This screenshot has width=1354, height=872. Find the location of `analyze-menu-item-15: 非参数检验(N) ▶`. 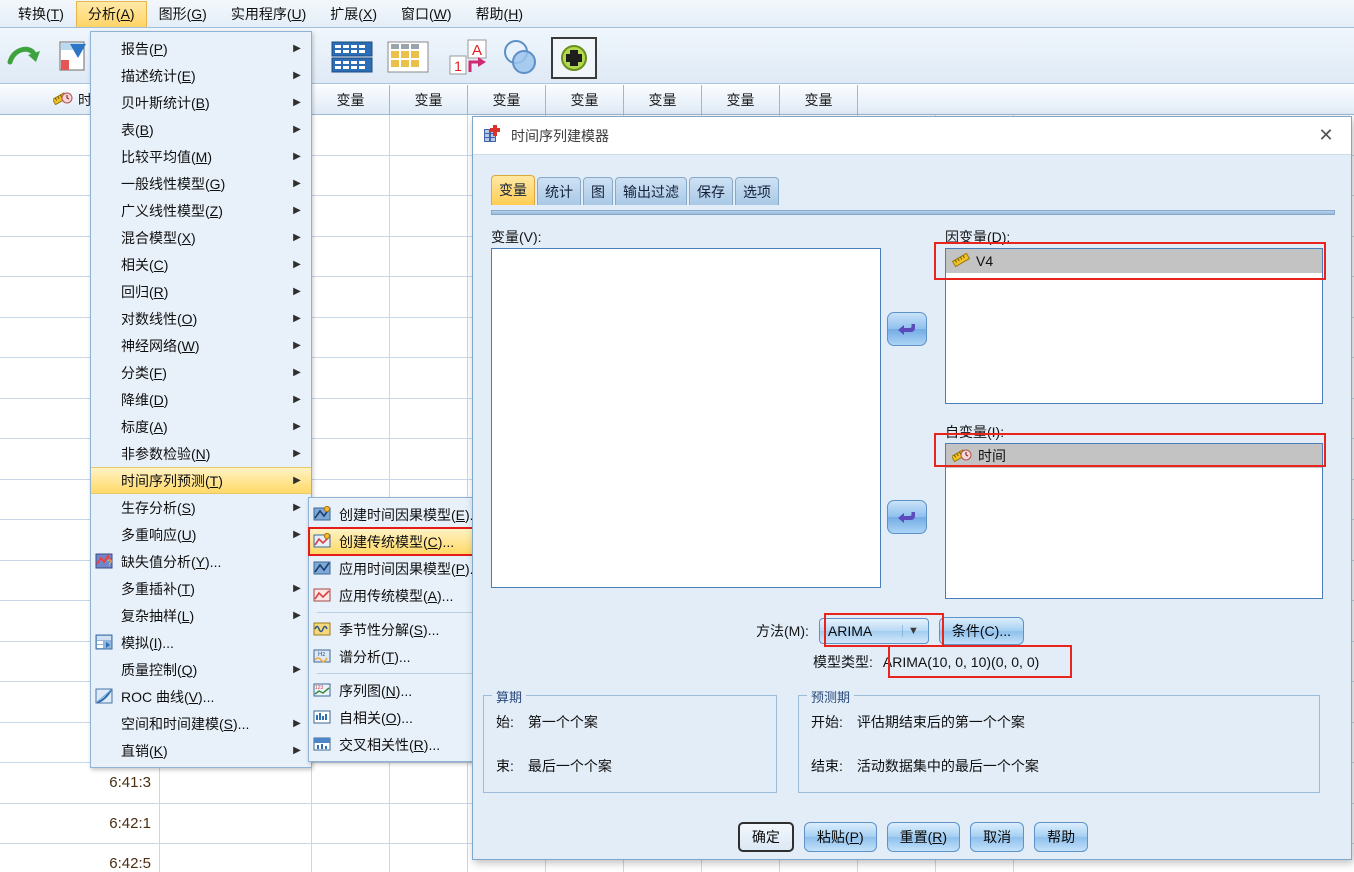

analyze-menu-item-15: 非参数检验(N) ▶ is located at coordinates (201, 453).